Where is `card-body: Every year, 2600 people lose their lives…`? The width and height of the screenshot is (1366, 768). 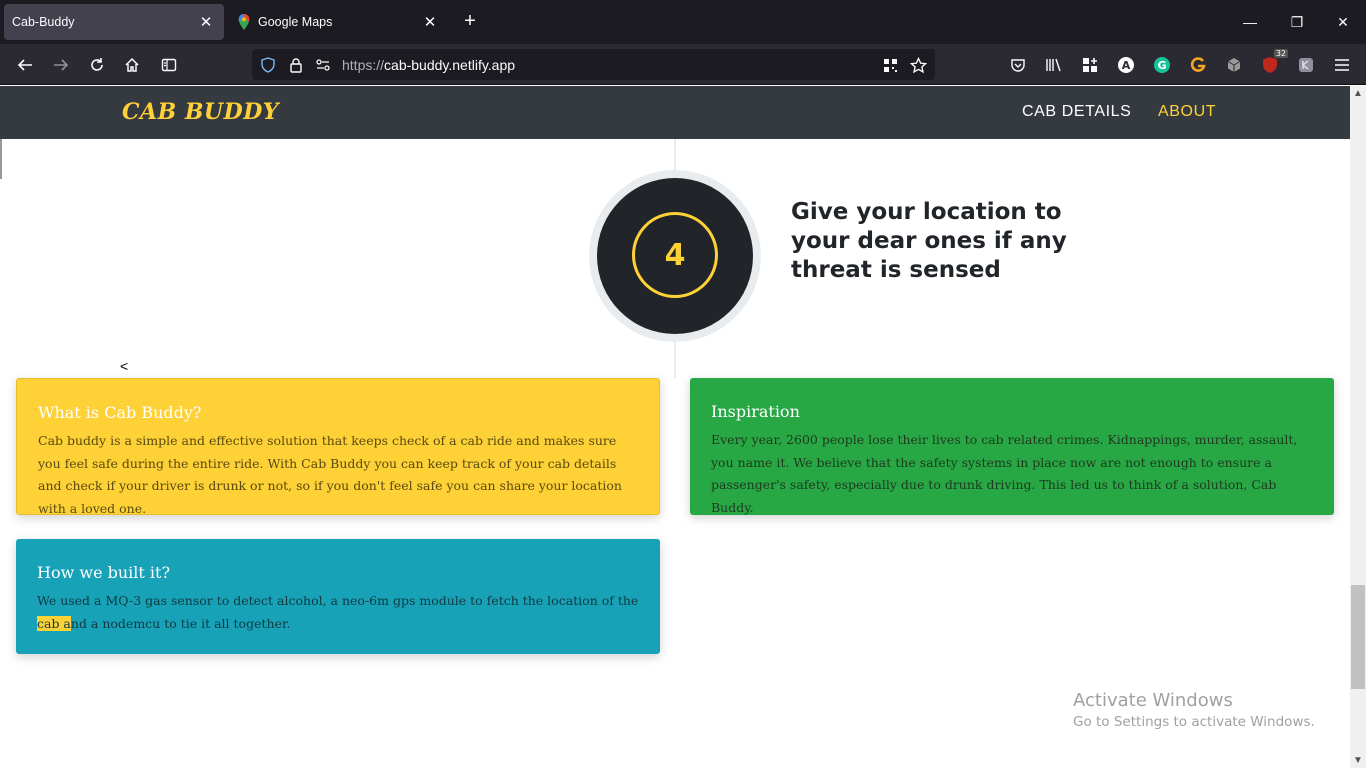 card-body: Every year, 2600 people lose their lives… is located at coordinates (1004, 473).